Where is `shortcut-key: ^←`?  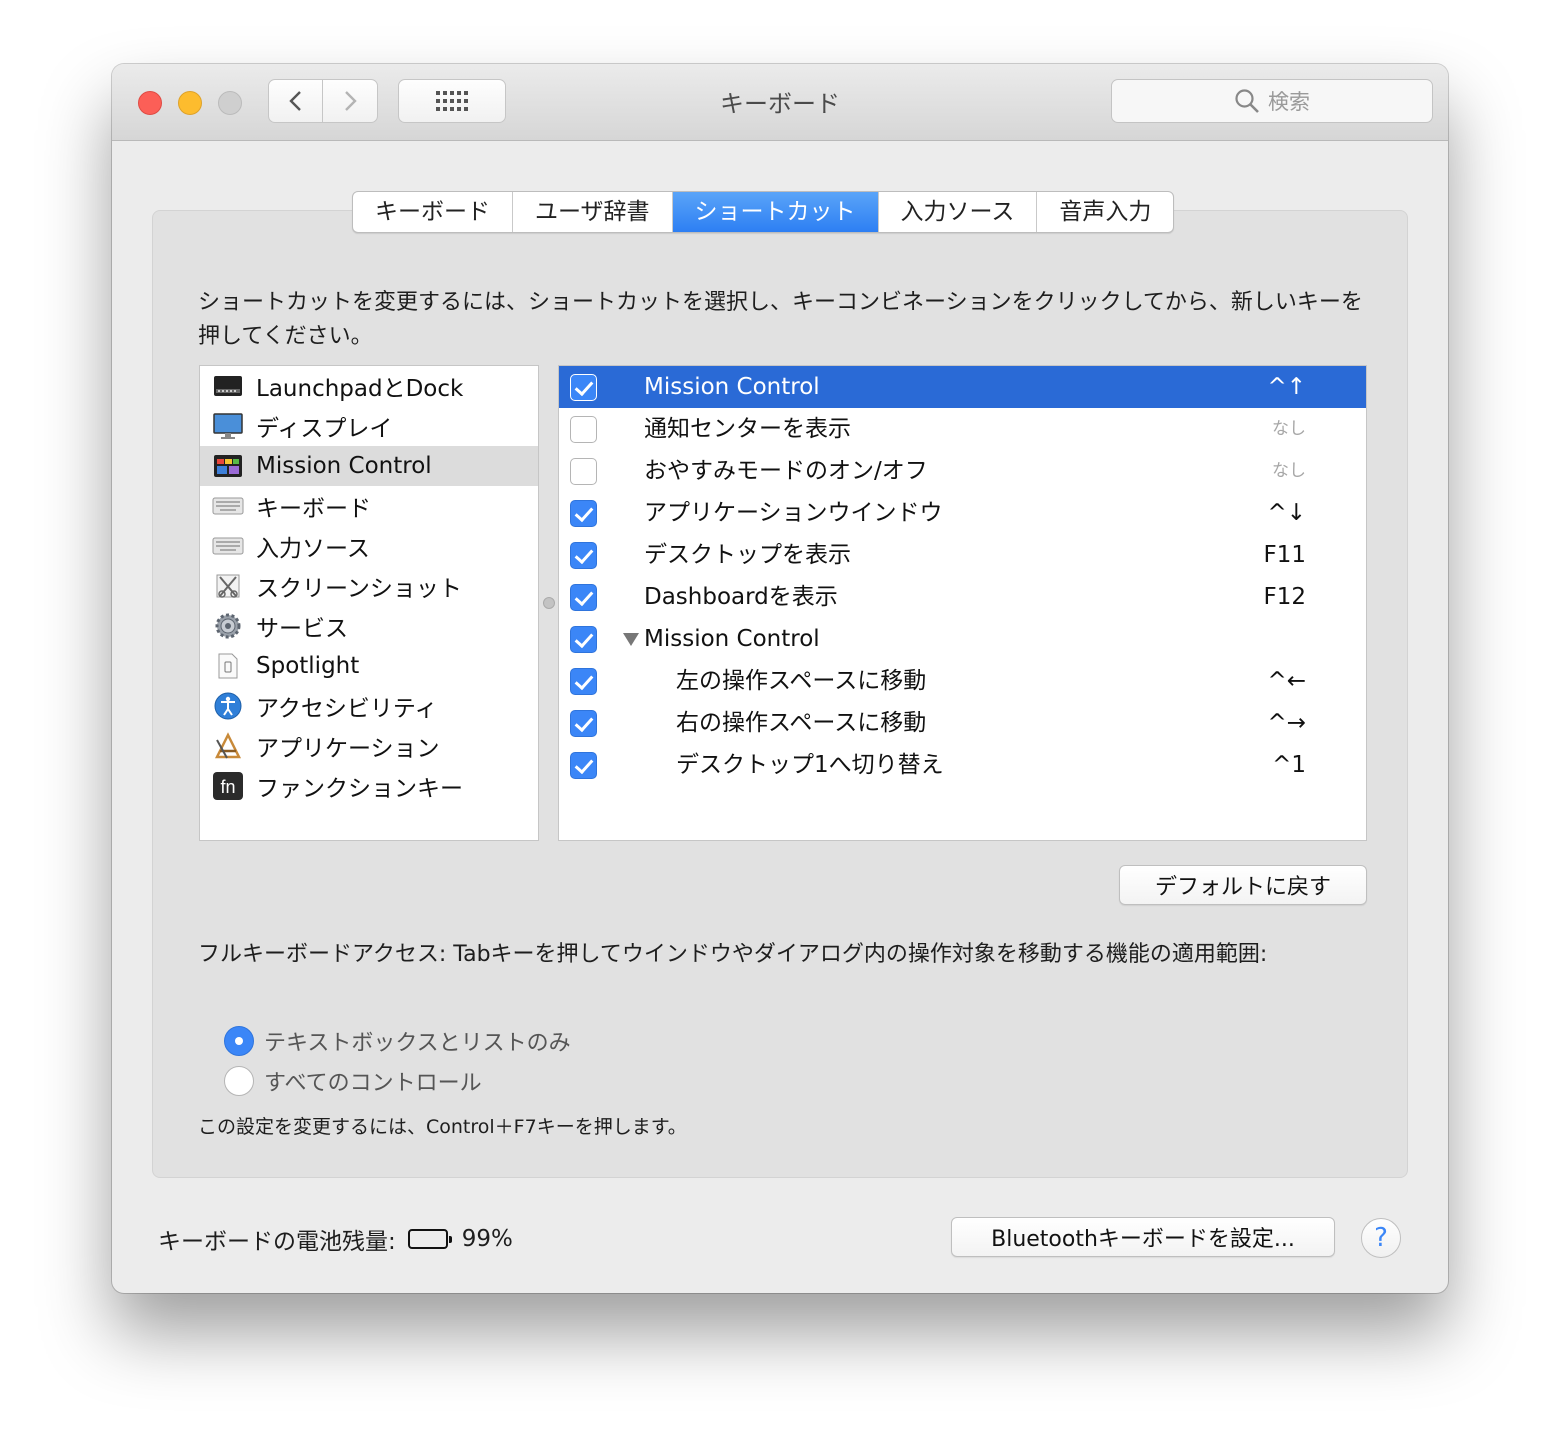 shortcut-key: ^← is located at coordinates (1286, 681).